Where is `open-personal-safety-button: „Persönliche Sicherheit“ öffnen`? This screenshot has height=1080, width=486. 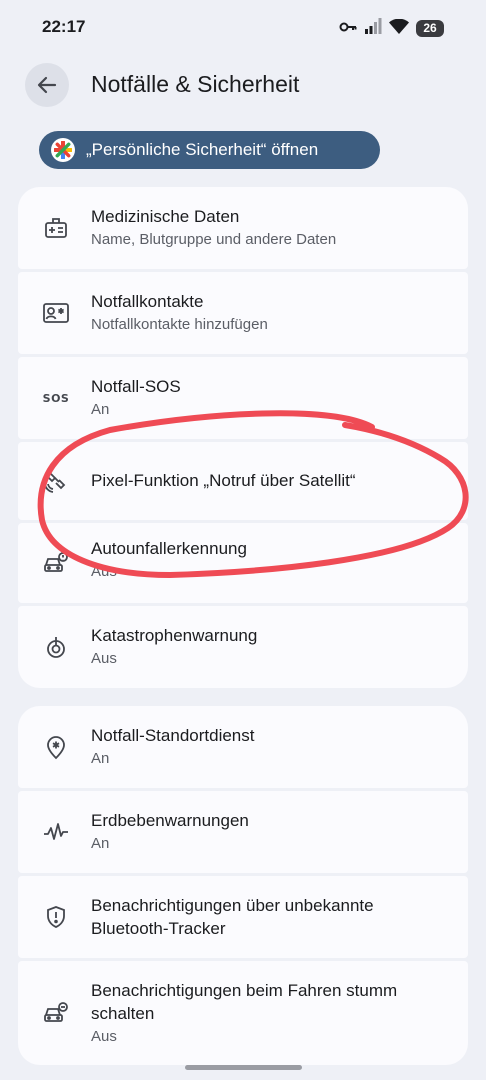 open-personal-safety-button: „Persönliche Sicherheit“ öffnen is located at coordinates (209, 150).